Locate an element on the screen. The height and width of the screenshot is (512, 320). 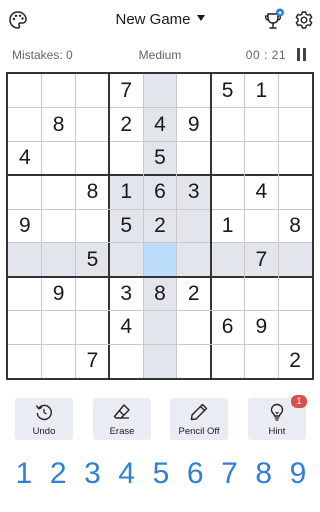
lightbulb-icon is located at coordinates (277, 412).